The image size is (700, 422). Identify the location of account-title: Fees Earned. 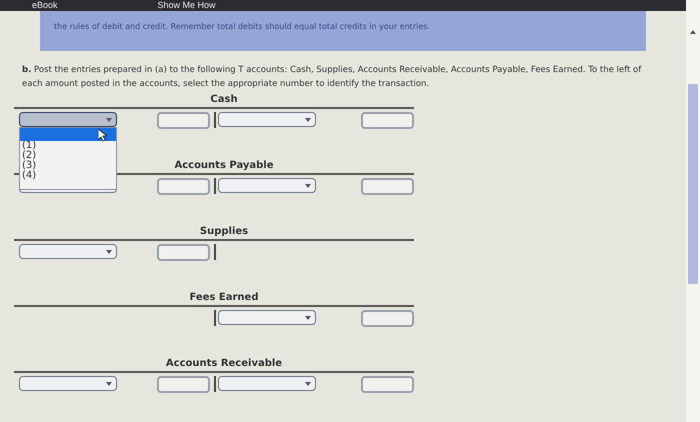
(224, 298).